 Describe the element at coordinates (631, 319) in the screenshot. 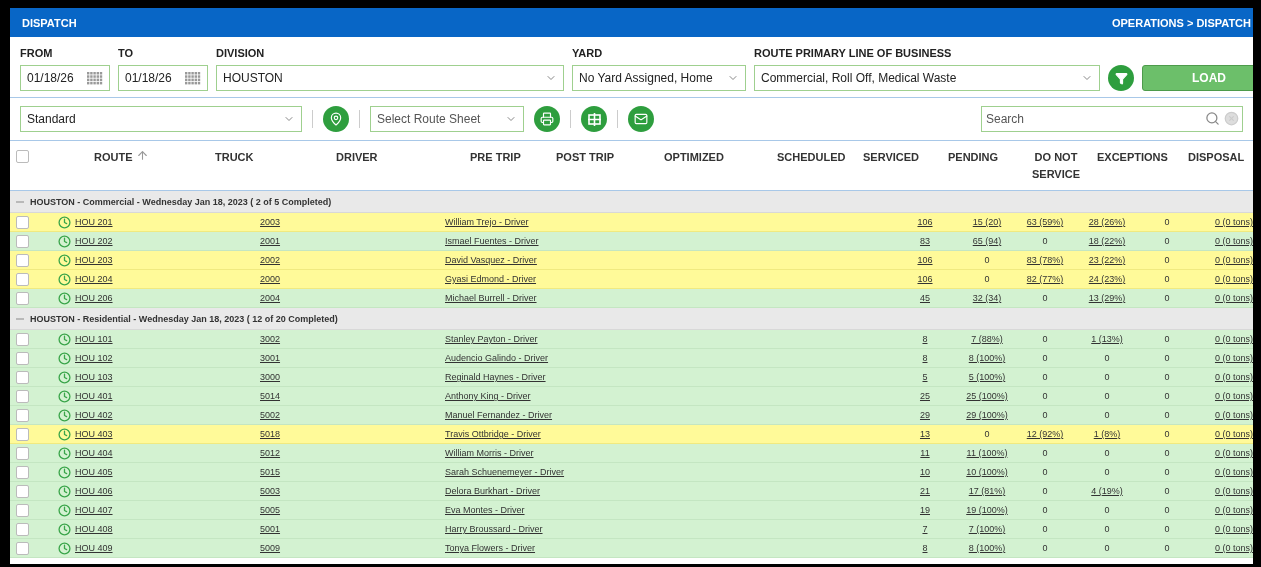

I see `group-header: HOUSTON - Residential - Wednesday Jan 18, 2023 ( 12 of 20 Completed)` at that location.